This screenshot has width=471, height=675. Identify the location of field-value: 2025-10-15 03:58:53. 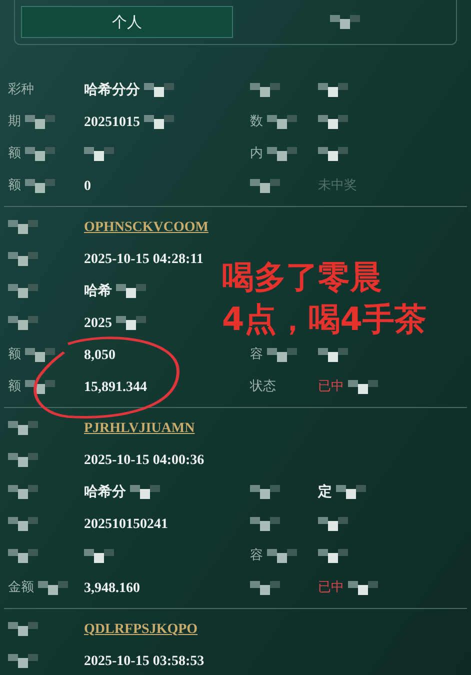
(144, 661).